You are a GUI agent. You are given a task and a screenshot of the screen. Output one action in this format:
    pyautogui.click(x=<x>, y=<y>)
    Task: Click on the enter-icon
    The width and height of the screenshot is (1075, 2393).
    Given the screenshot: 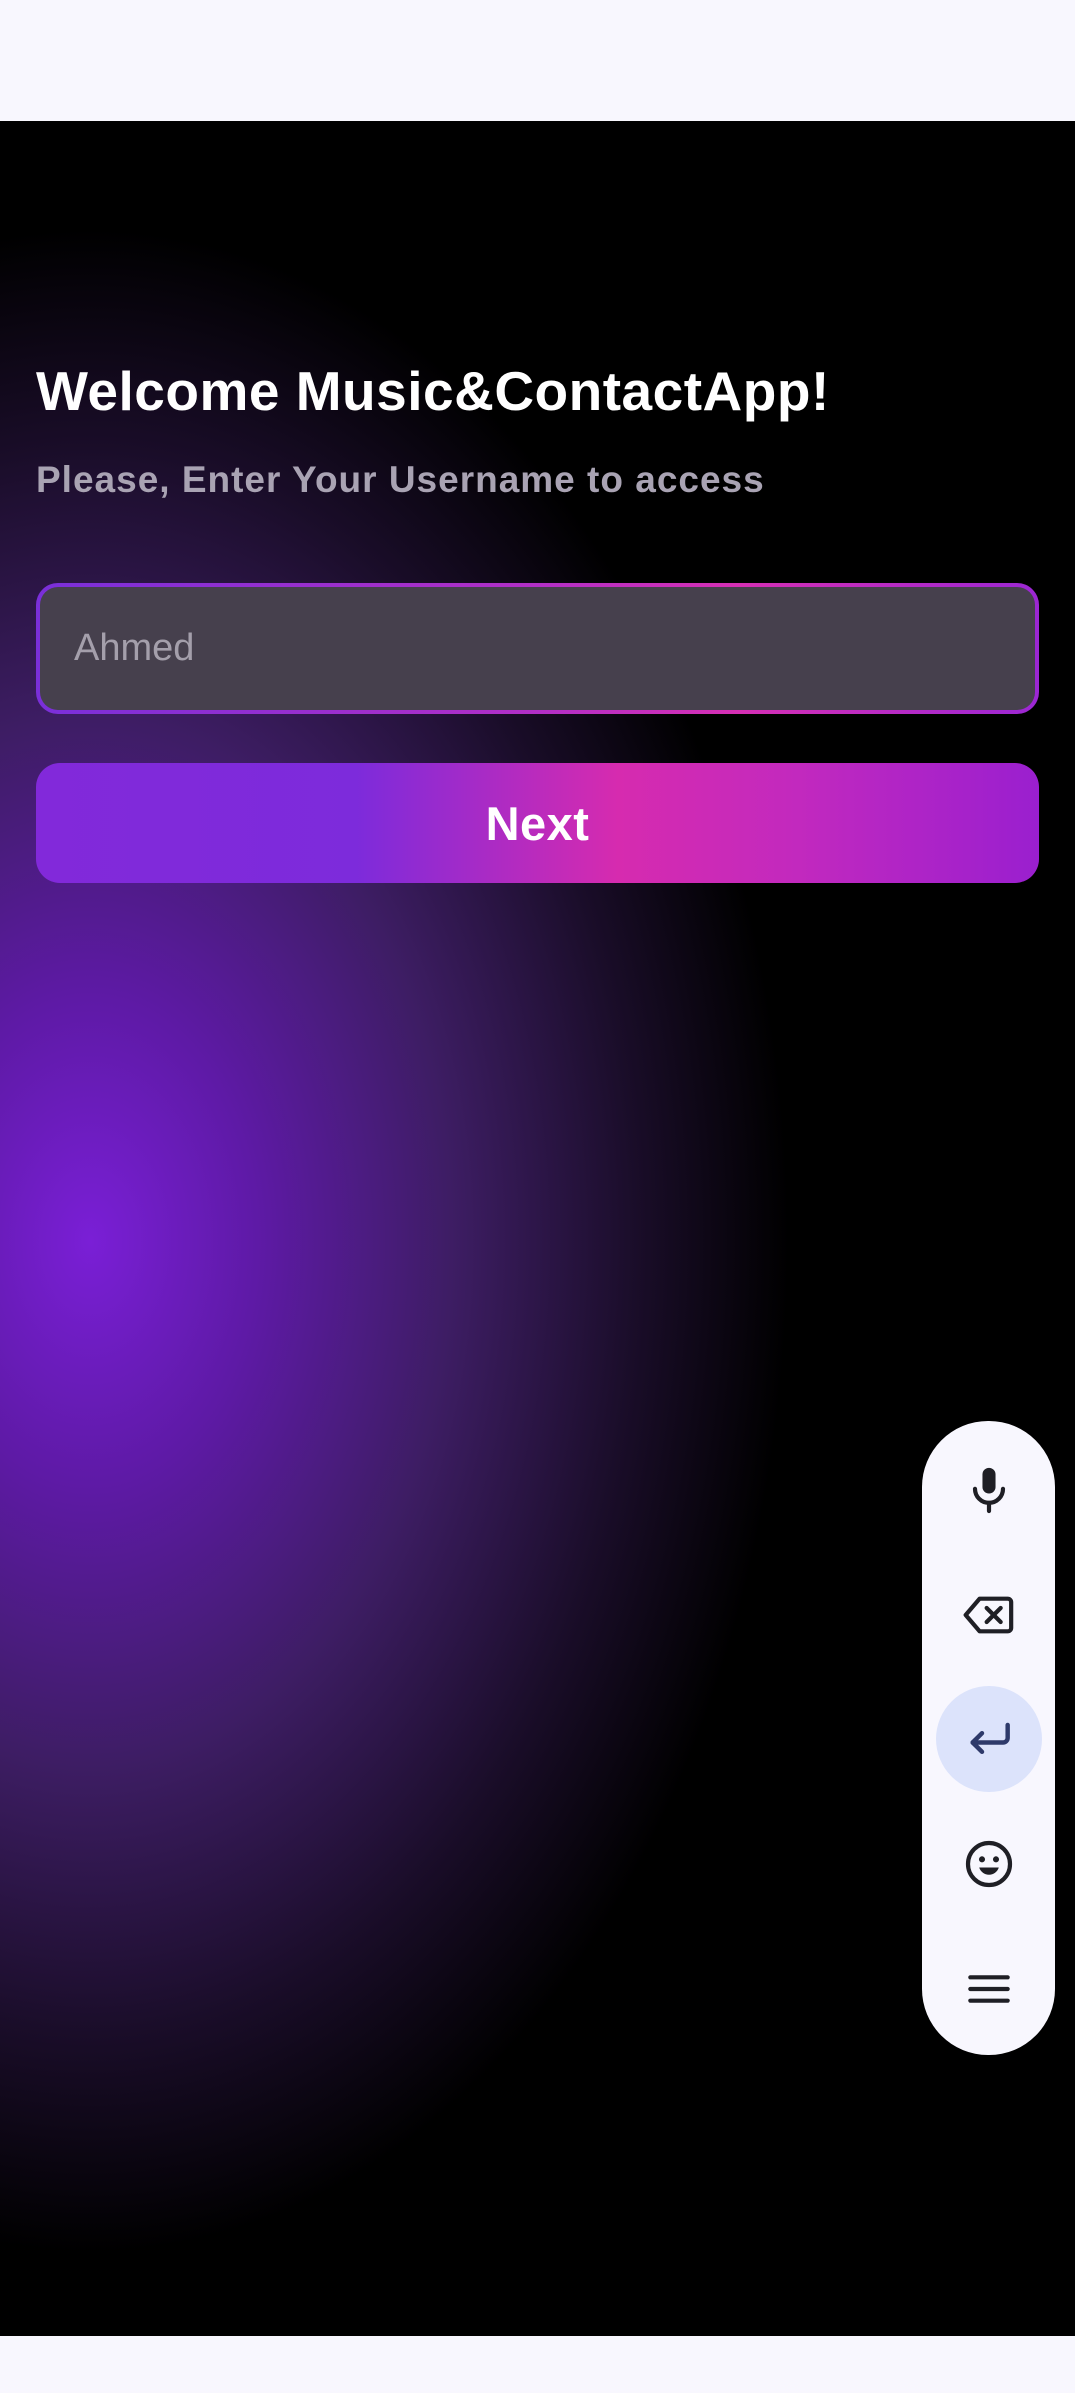 What is the action you would take?
    pyautogui.click(x=990, y=1738)
    